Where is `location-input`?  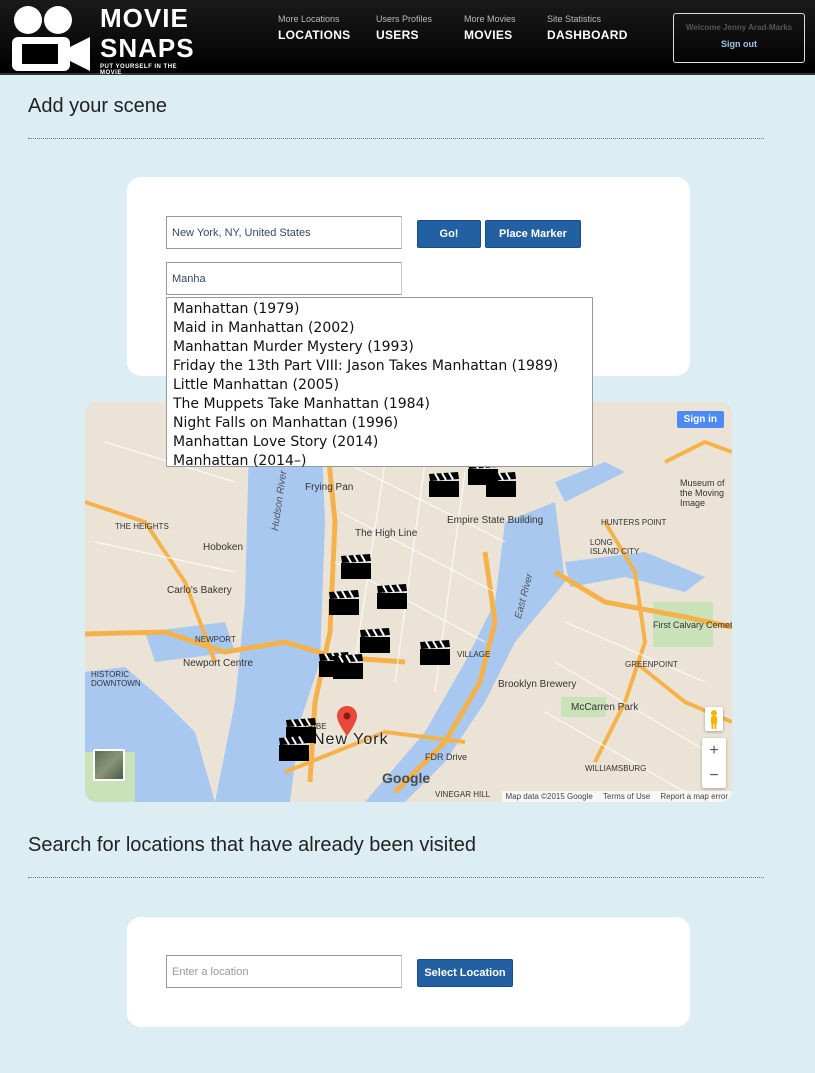
location-input is located at coordinates (284, 232).